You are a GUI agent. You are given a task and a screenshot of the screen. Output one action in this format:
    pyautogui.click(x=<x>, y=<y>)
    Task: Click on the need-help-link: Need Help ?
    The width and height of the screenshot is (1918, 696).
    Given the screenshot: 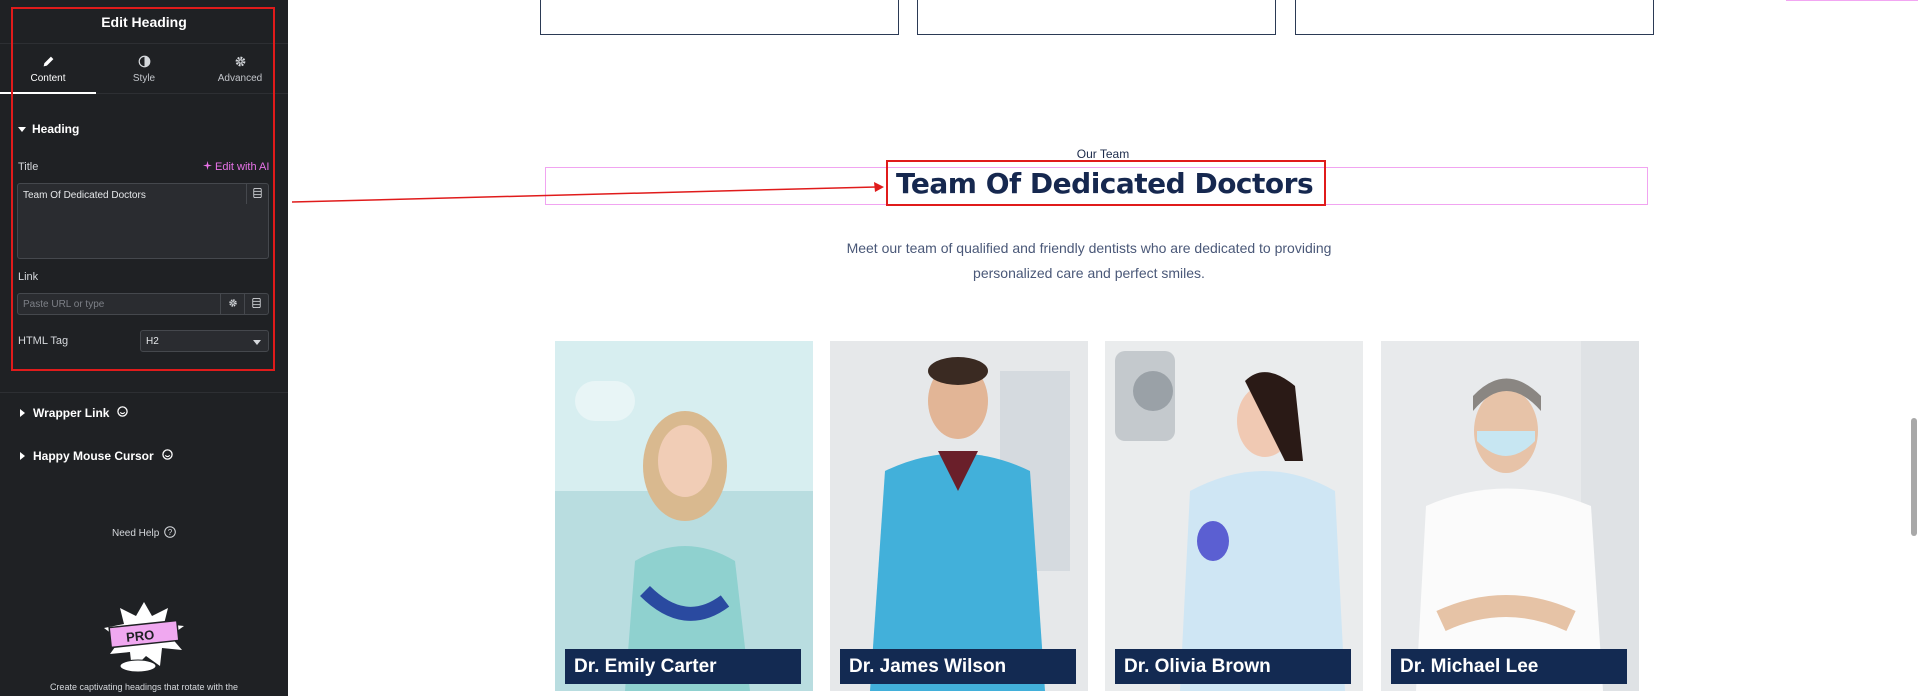 What is the action you would take?
    pyautogui.click(x=144, y=533)
    